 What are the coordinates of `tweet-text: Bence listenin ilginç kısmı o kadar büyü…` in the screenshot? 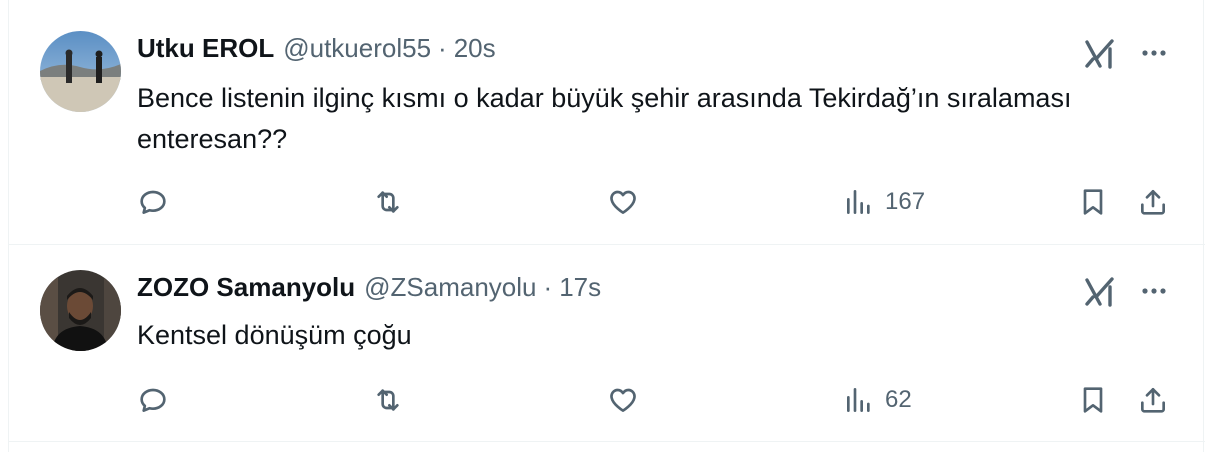 It's located at (604, 118).